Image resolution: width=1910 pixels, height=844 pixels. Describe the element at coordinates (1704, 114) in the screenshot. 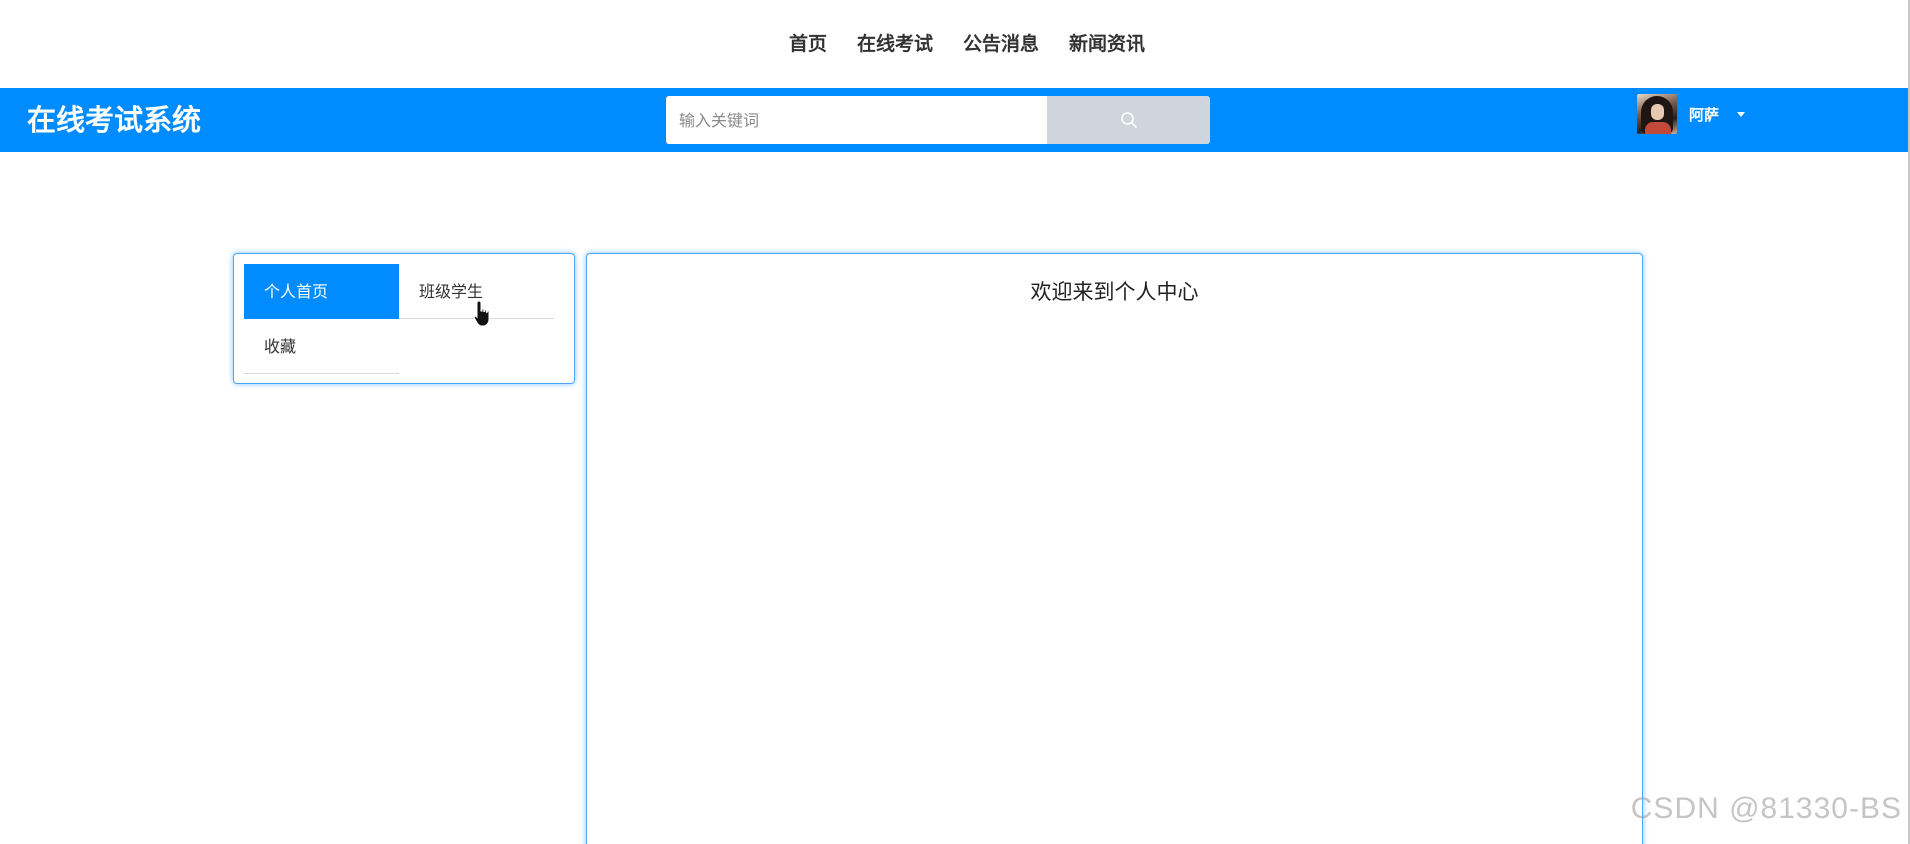

I see `user-name: 阿萨` at that location.